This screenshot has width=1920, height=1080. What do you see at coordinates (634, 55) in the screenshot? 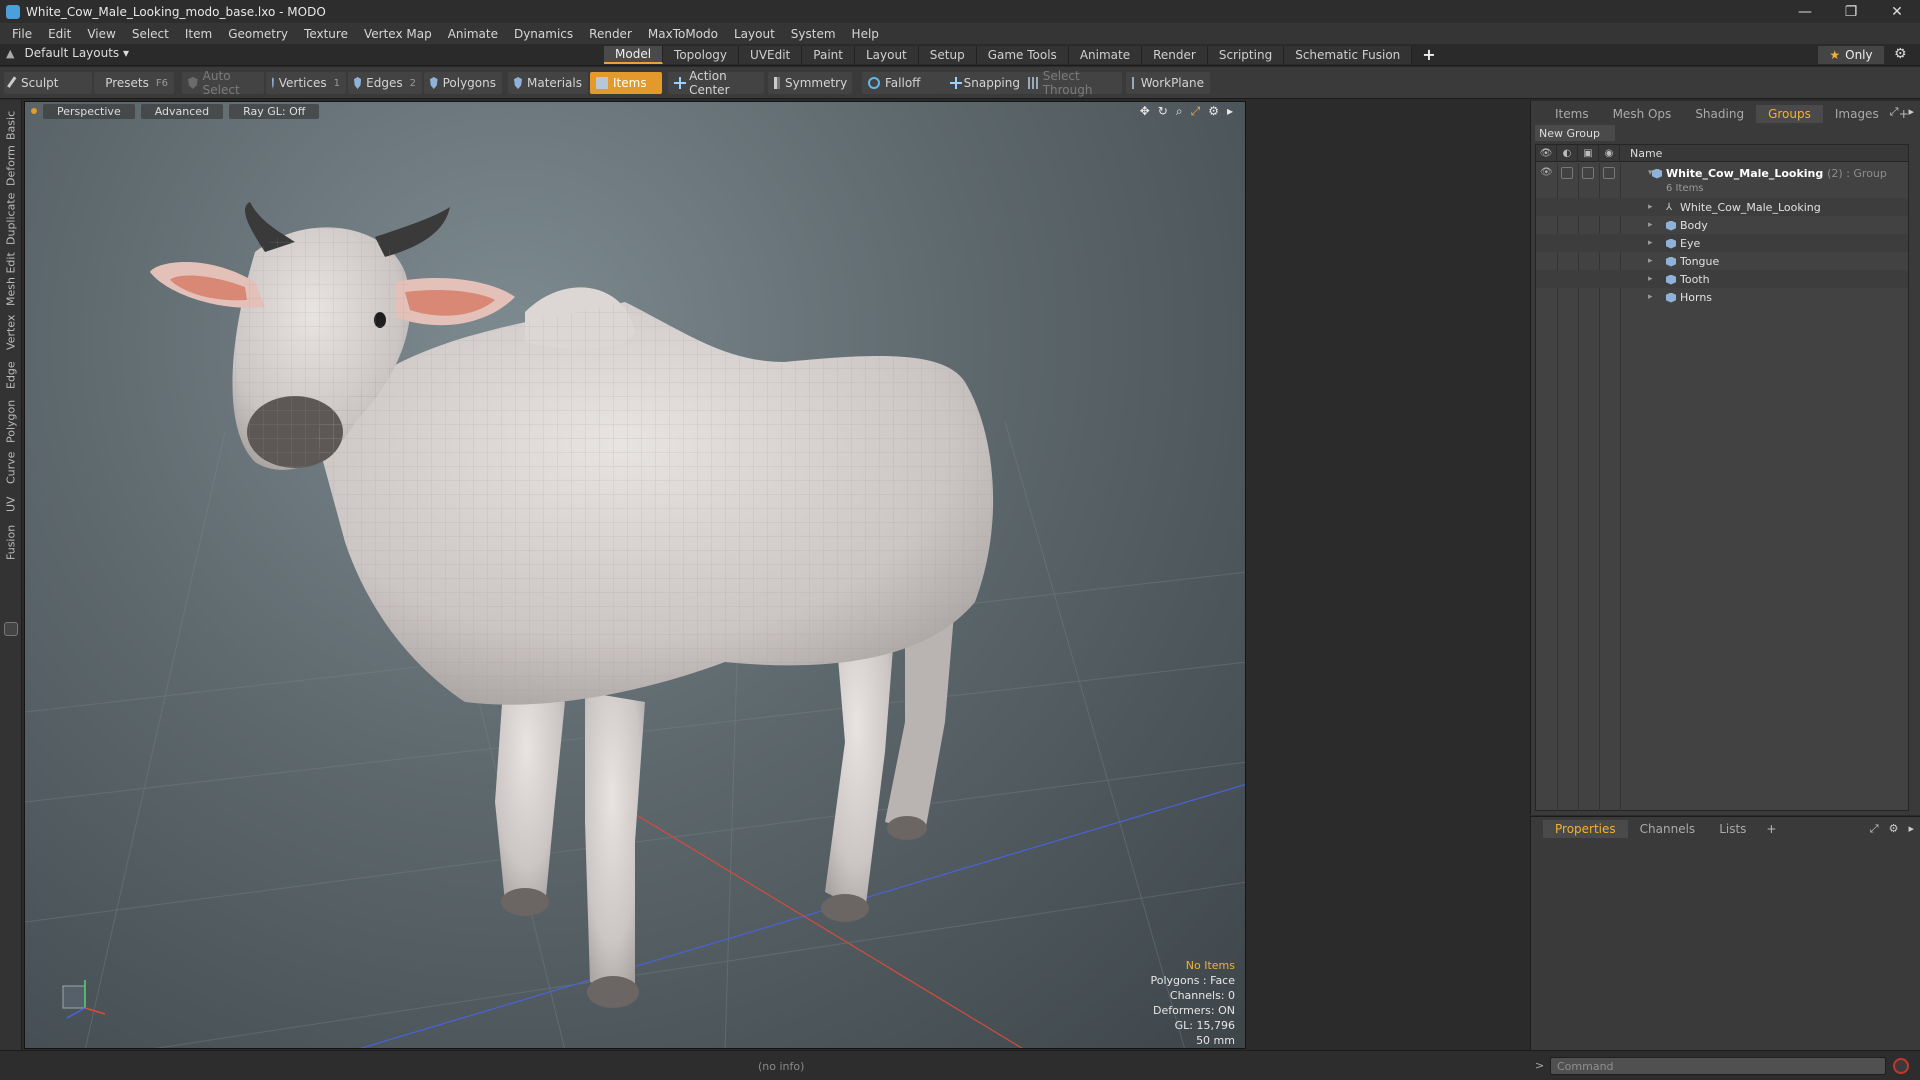
I see `tab-model: Model` at bounding box center [634, 55].